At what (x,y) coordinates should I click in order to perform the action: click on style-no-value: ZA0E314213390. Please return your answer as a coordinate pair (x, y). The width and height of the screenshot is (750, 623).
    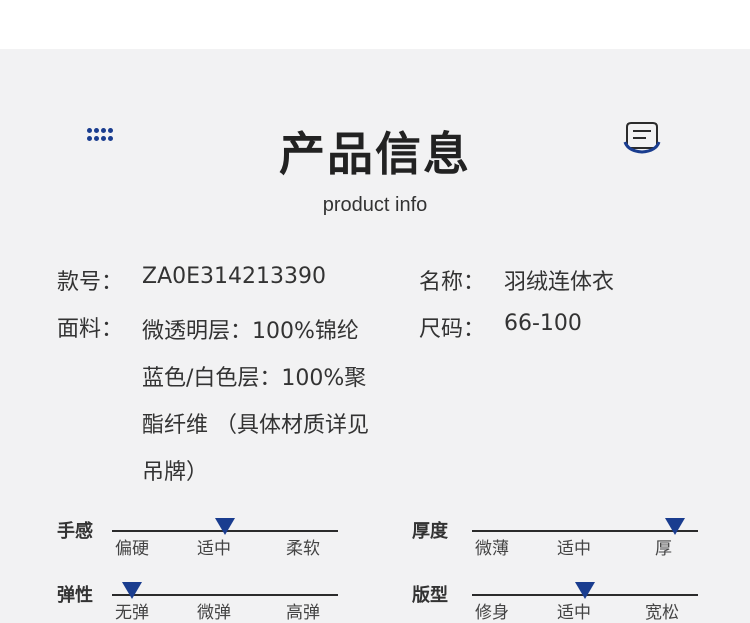
    Looking at the image, I should click on (234, 276).